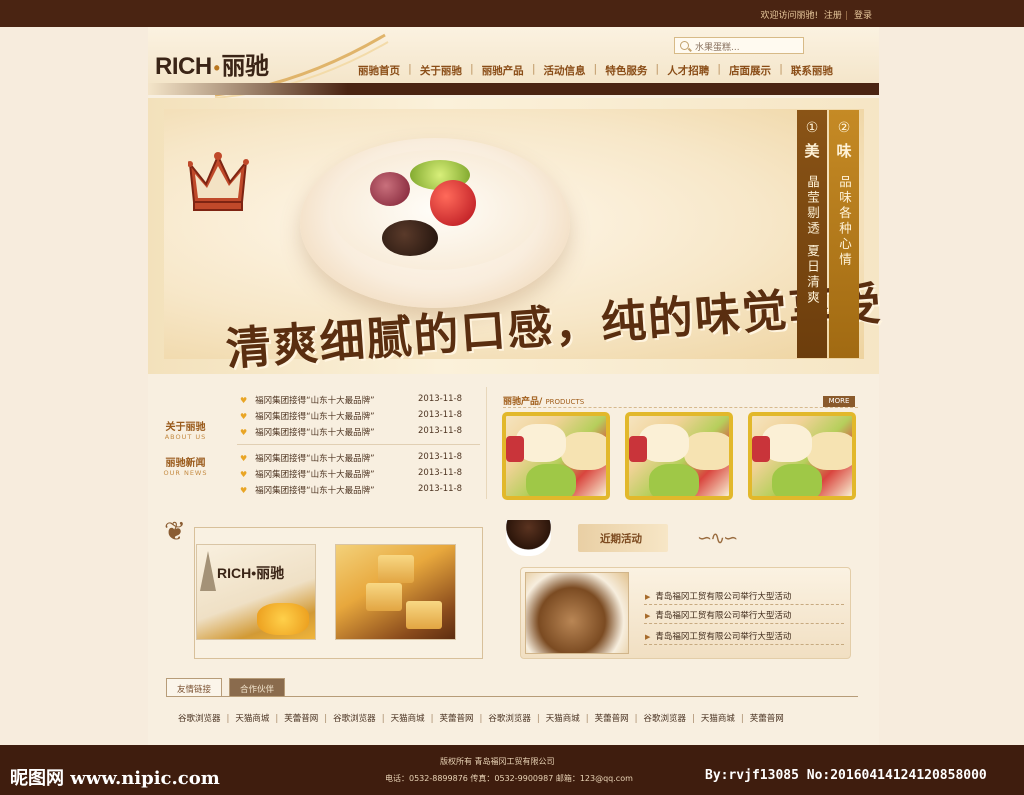 The height and width of the screenshot is (795, 1024). I want to click on nav-item-services: 特色服务, so click(626, 71).